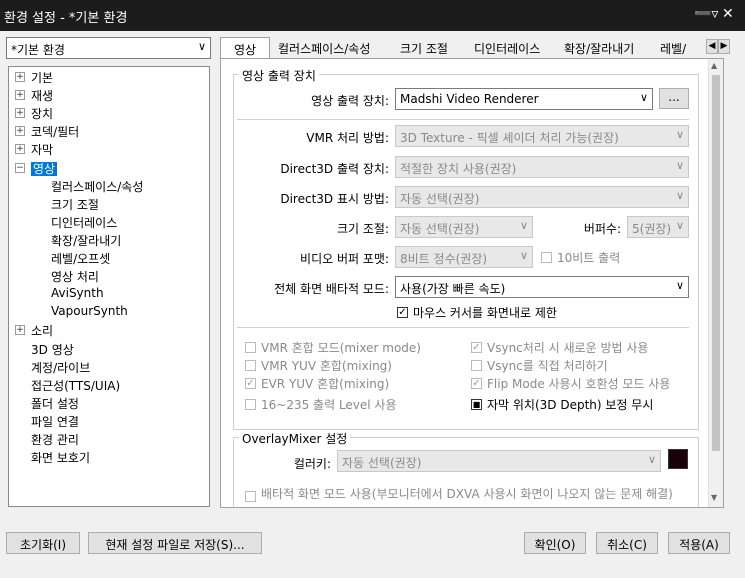 This screenshot has width=745, height=578. I want to click on d3d-display-select: 자동 선택(권장) ∨, so click(542, 197).